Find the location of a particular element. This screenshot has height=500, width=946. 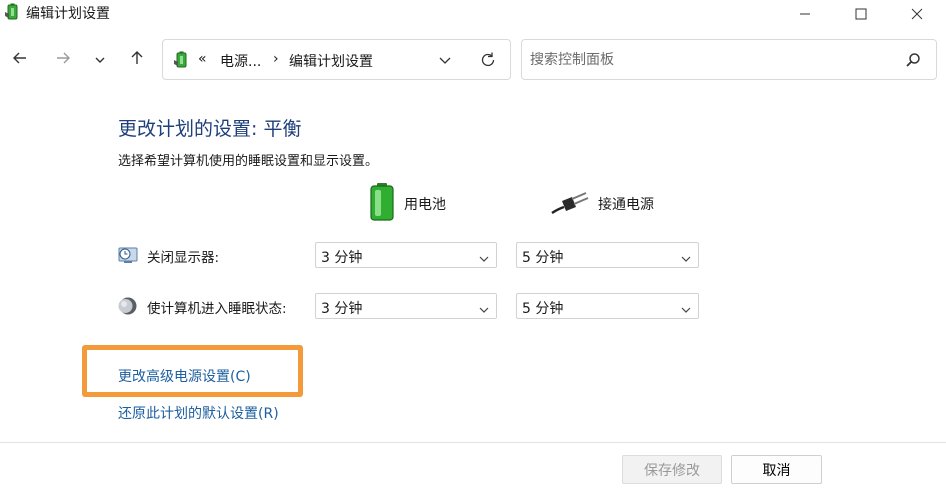

battery-column-label: 用电池 is located at coordinates (425, 205).